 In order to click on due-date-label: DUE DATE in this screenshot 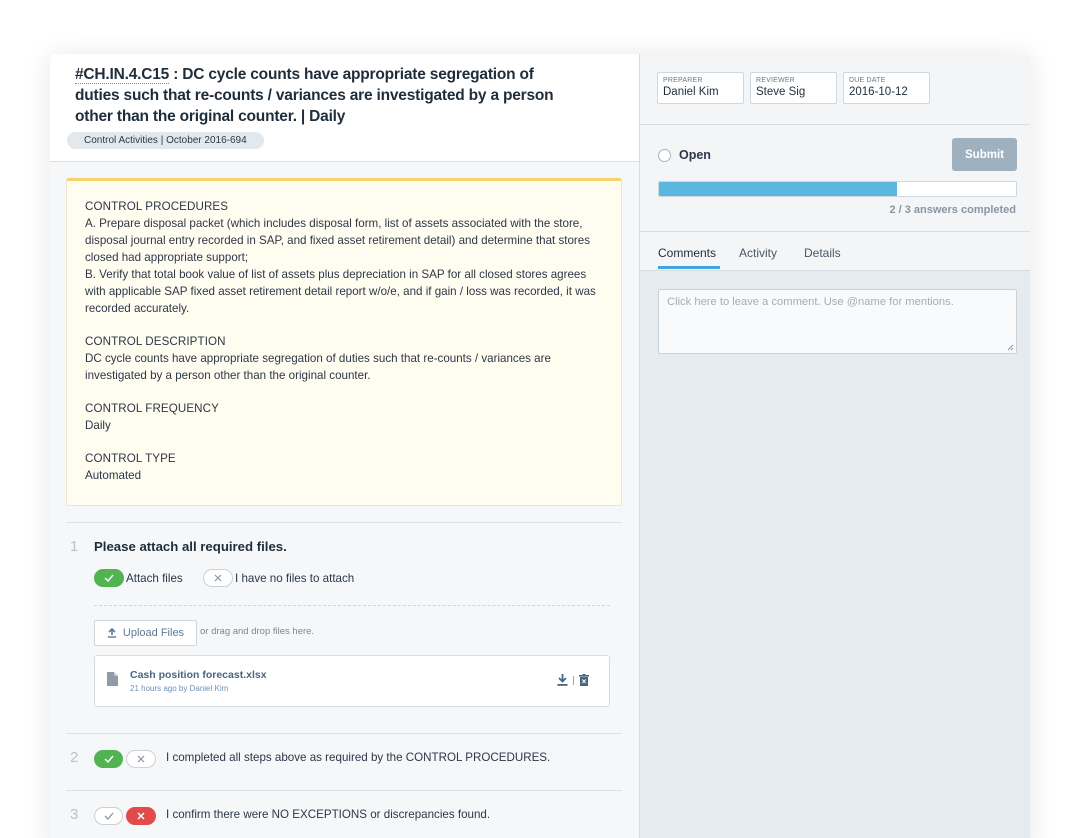, I will do `click(867, 80)`.